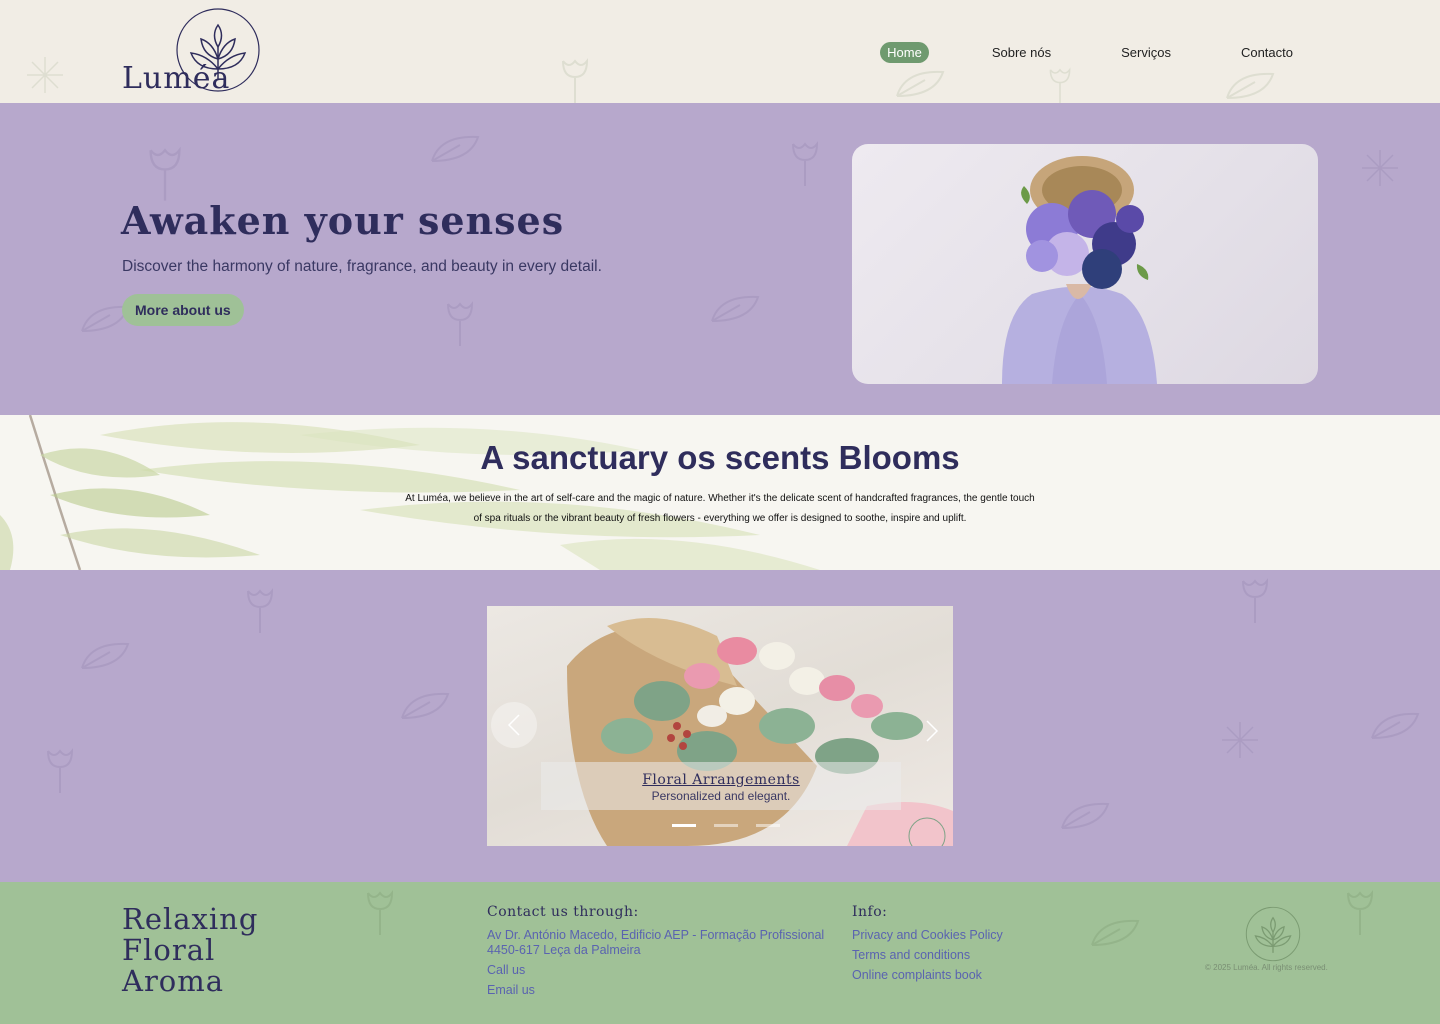 This screenshot has width=1440, height=1024. I want to click on complaints-book-link: Online complaints book, so click(927, 975).